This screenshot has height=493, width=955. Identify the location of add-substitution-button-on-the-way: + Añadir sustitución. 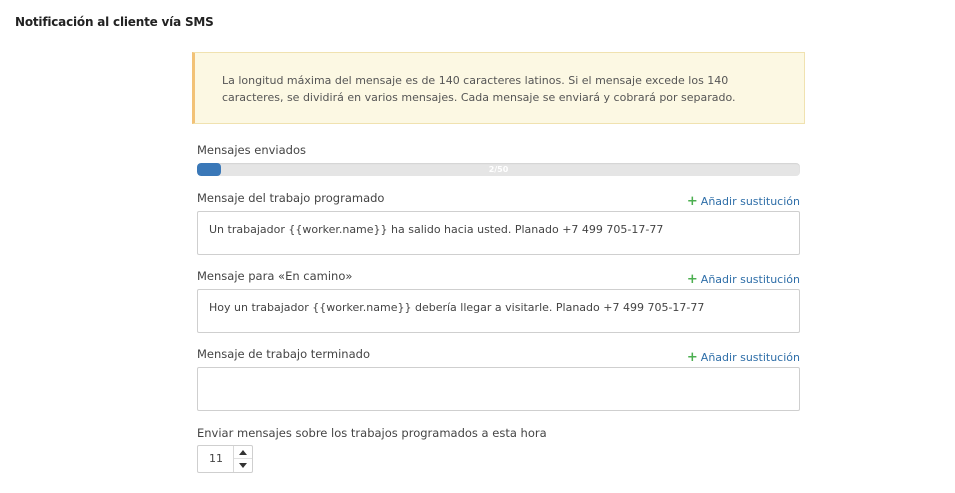
(743, 279).